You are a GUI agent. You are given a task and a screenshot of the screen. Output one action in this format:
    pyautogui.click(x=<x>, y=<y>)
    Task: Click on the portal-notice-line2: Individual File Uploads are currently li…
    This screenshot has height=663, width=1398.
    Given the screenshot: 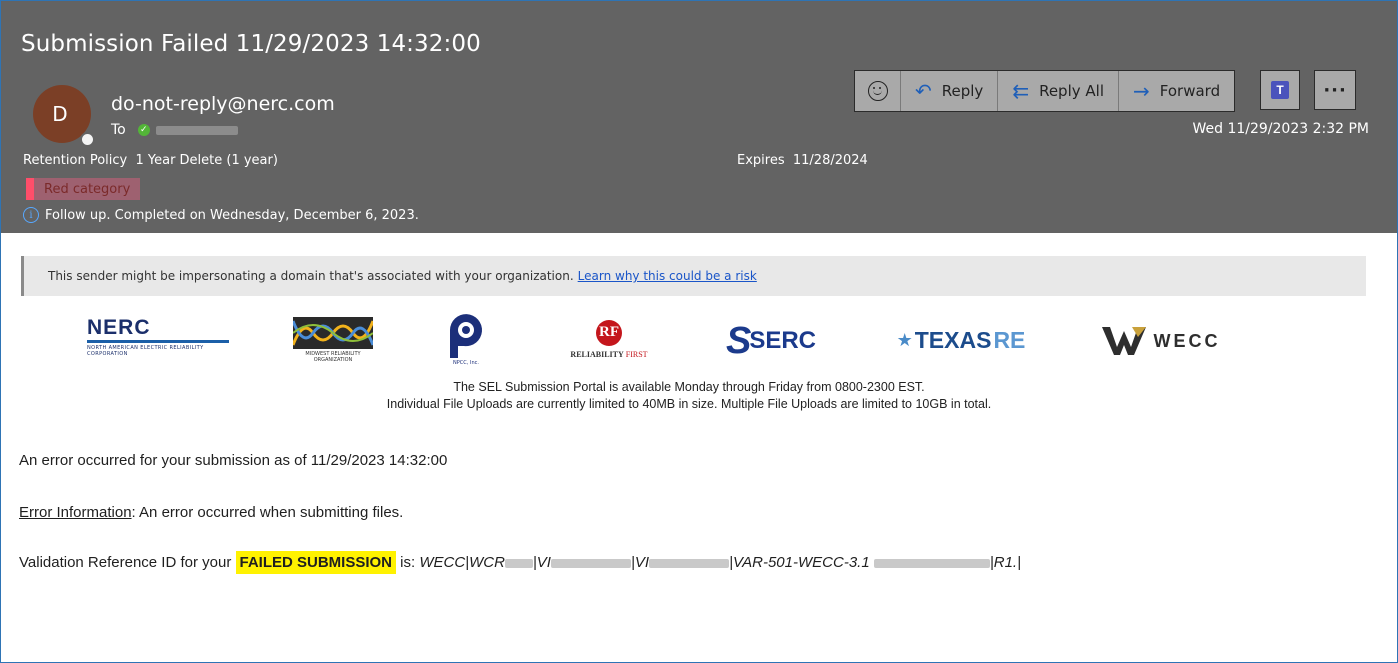 What is the action you would take?
    pyautogui.click(x=689, y=404)
    